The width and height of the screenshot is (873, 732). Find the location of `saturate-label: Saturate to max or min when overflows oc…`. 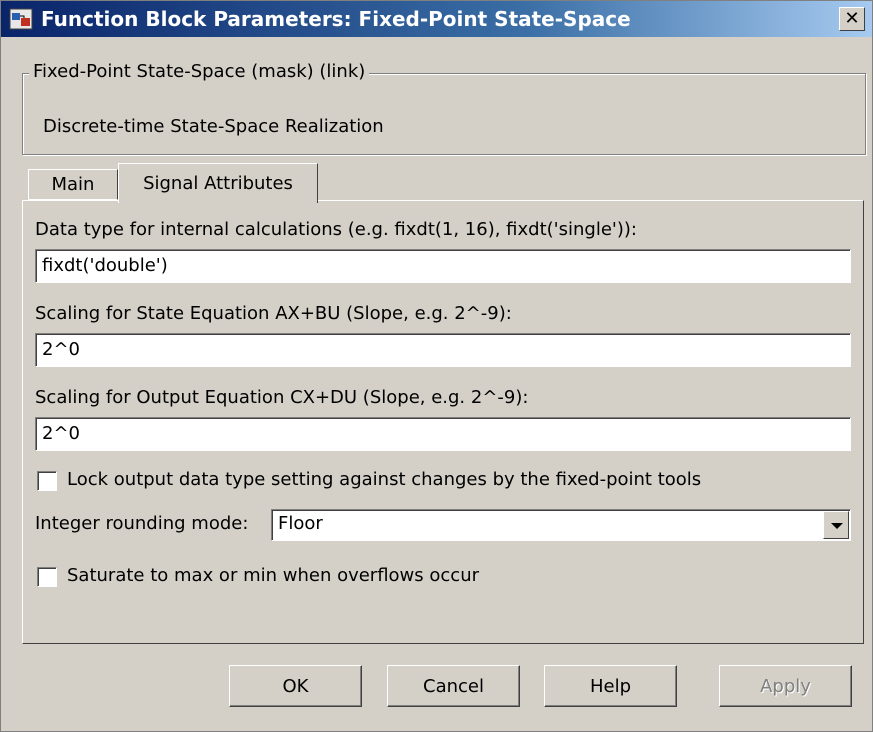

saturate-label: Saturate to max or min when overflows oc… is located at coordinates (273, 575).